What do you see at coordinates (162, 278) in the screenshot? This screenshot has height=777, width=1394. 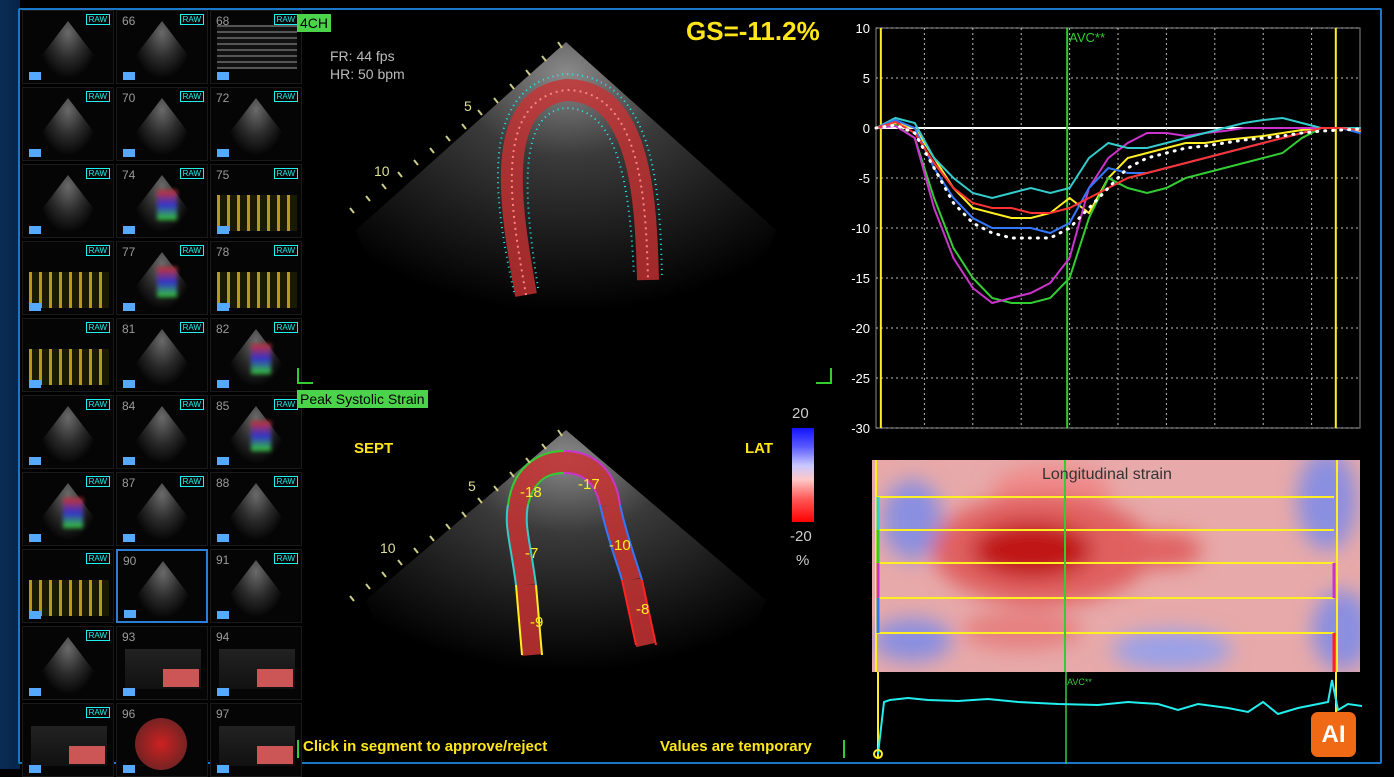 I see `thumbnail: 77 RAW` at bounding box center [162, 278].